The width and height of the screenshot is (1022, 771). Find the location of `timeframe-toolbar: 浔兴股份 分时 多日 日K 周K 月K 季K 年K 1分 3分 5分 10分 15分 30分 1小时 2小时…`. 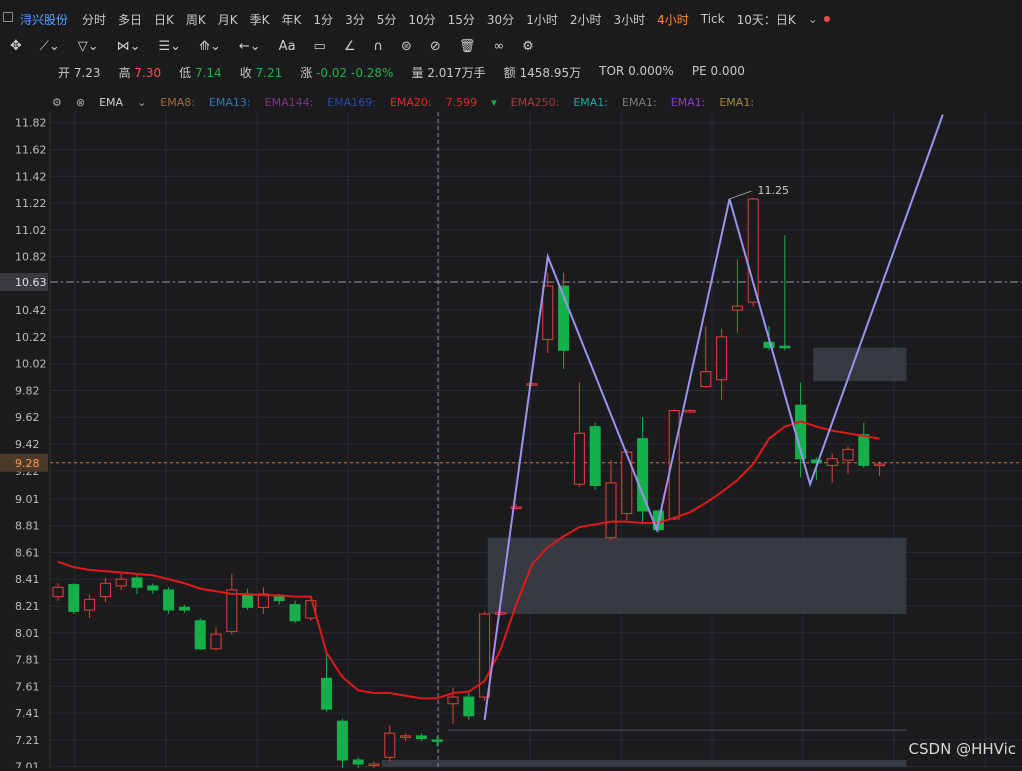

timeframe-toolbar: 浔兴股份 分时 多日 日K 周K 月K 季K 年K 1分 3分 5分 10分 15分 30分 1小时 2小时… is located at coordinates (511, 19).